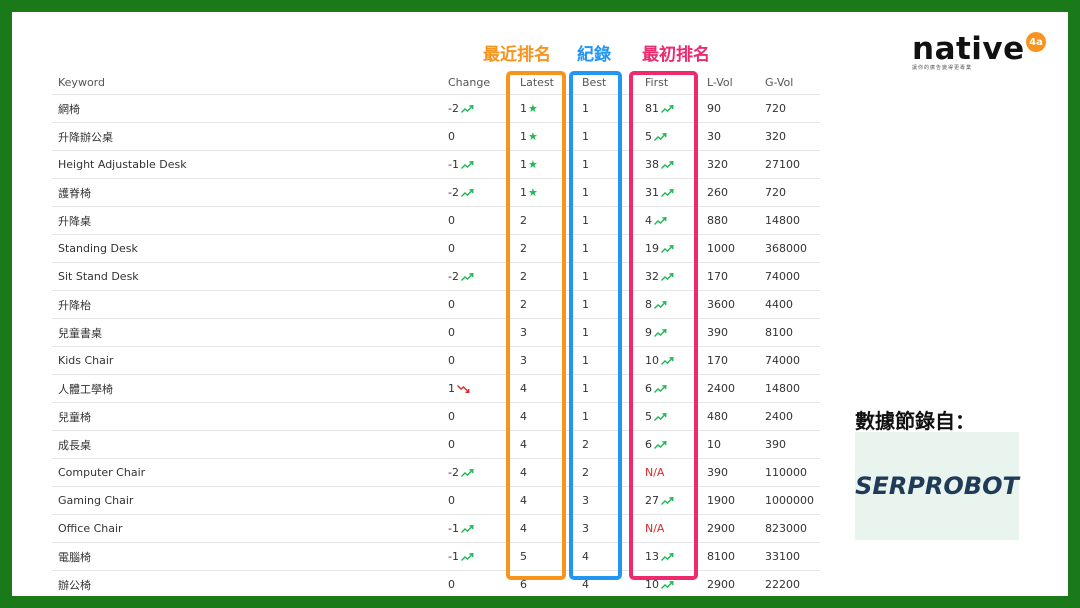  What do you see at coordinates (96, 500) in the screenshot?
I see `keyword-cell: Gaming Chair` at bounding box center [96, 500].